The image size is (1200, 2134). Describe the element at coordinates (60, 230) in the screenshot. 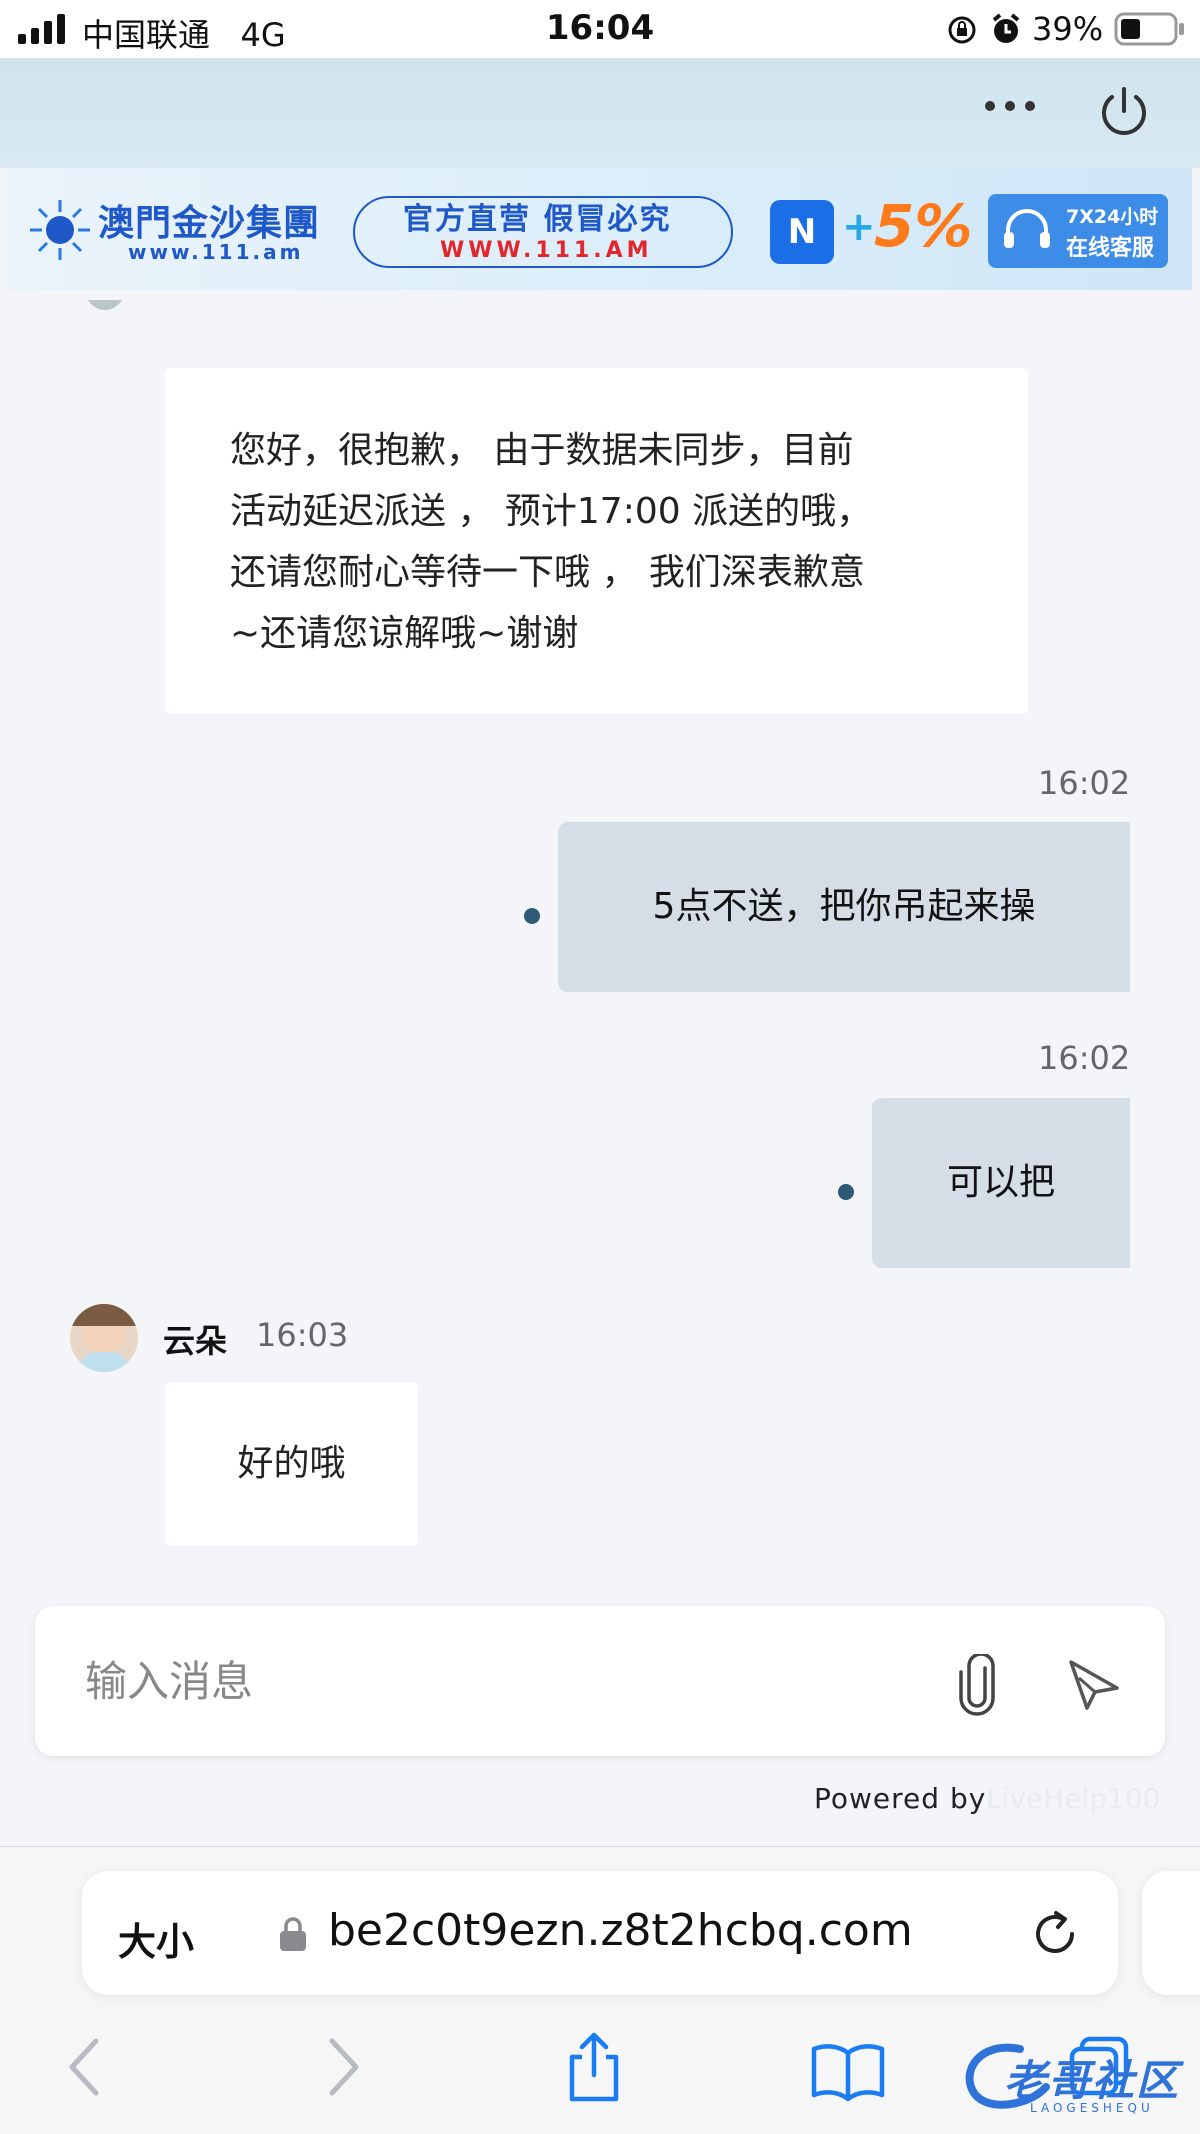

I see `sun-logo-icon` at that location.